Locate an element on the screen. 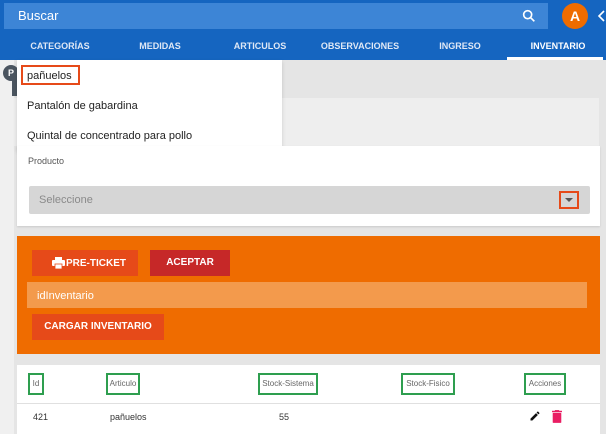 Image resolution: width=606 pixels, height=434 pixels. tab-ingreso: INGRESO is located at coordinates (460, 46).